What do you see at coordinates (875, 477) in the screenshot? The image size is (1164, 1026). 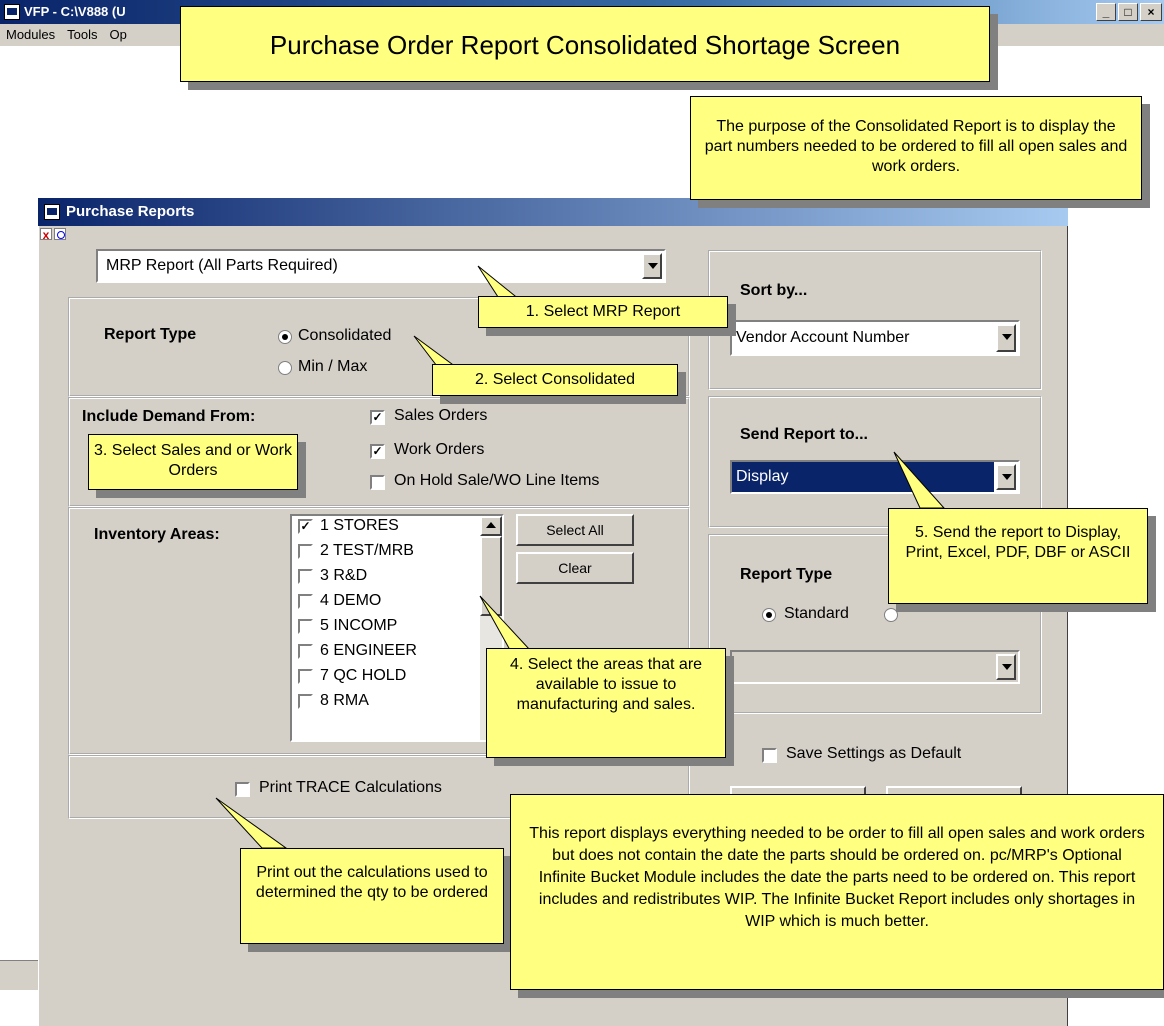 I see `send-to-select: Display` at bounding box center [875, 477].